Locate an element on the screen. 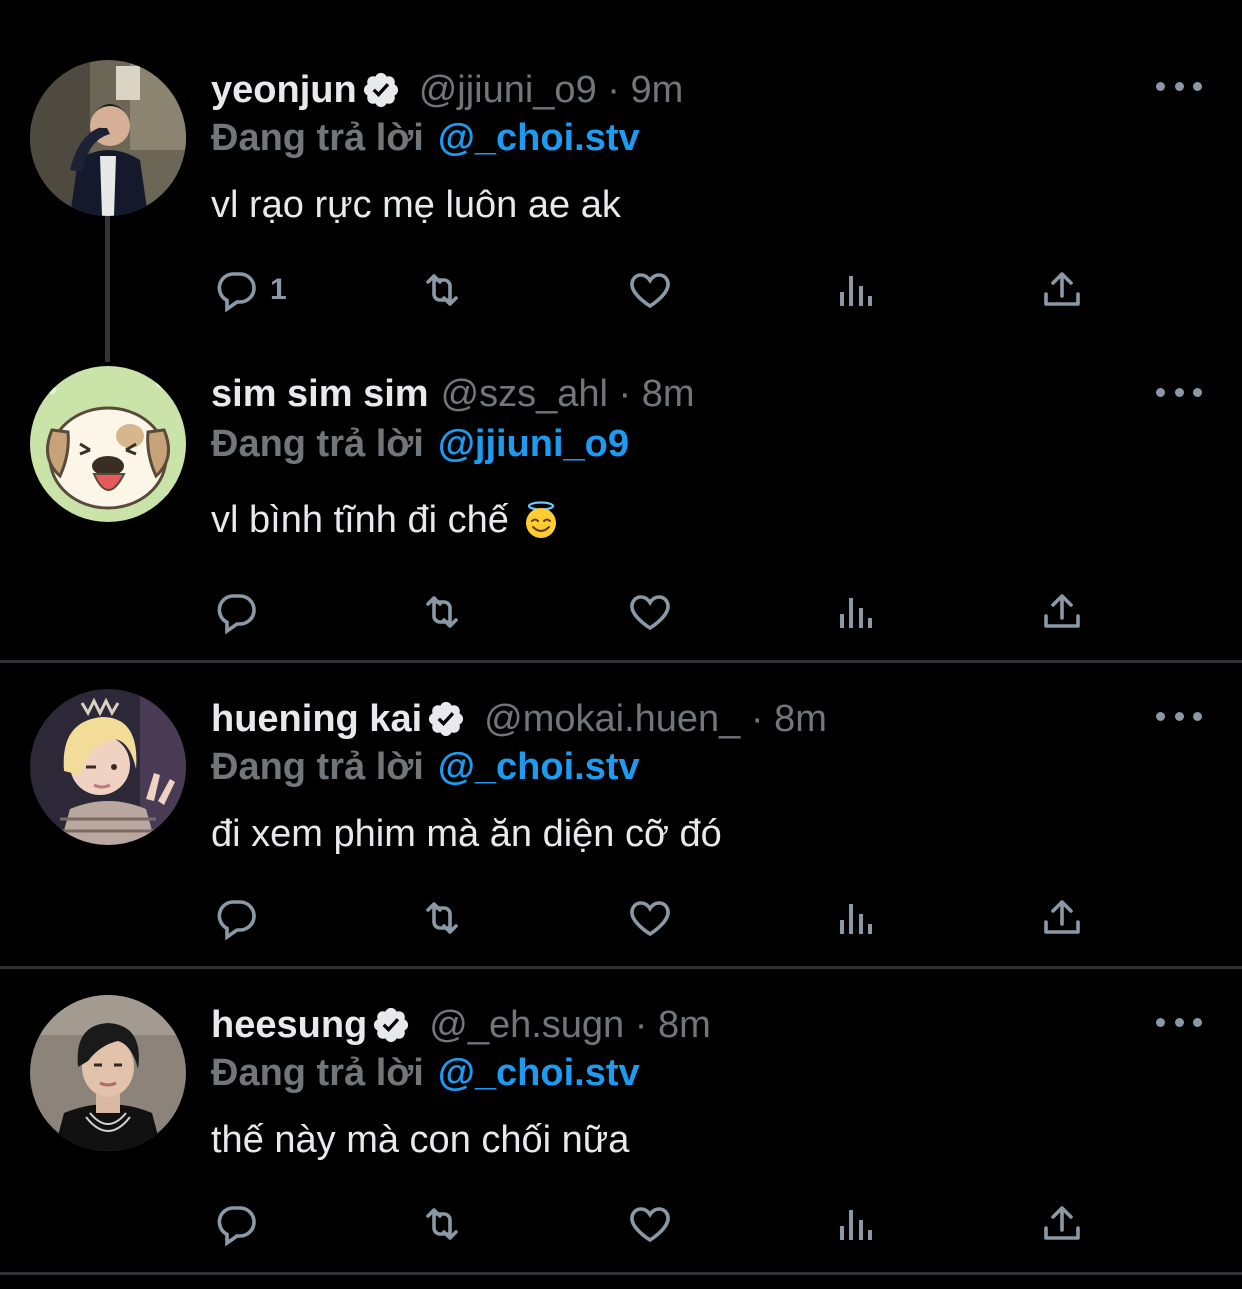 The image size is (1242, 1289). tweet-text: thế này mà con chối nữa is located at coordinates (420, 1139).